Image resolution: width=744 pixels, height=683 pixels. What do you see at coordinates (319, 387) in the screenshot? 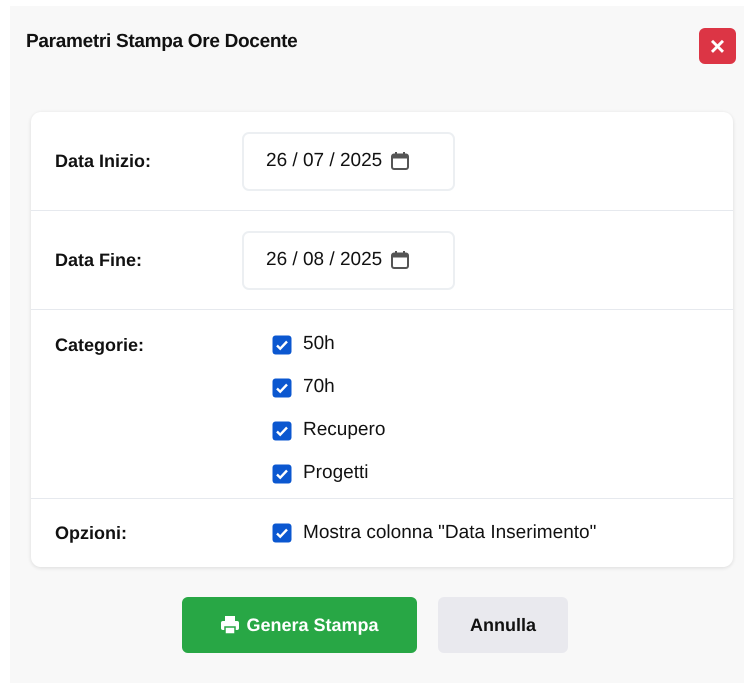
I see `checkbox-label: 70h` at bounding box center [319, 387].